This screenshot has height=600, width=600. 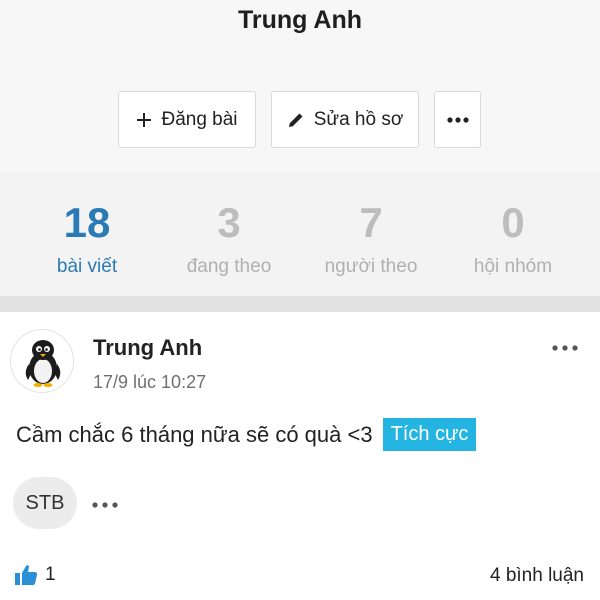 What do you see at coordinates (429, 434) in the screenshot?
I see `sentiment-tag: Tích cực` at bounding box center [429, 434].